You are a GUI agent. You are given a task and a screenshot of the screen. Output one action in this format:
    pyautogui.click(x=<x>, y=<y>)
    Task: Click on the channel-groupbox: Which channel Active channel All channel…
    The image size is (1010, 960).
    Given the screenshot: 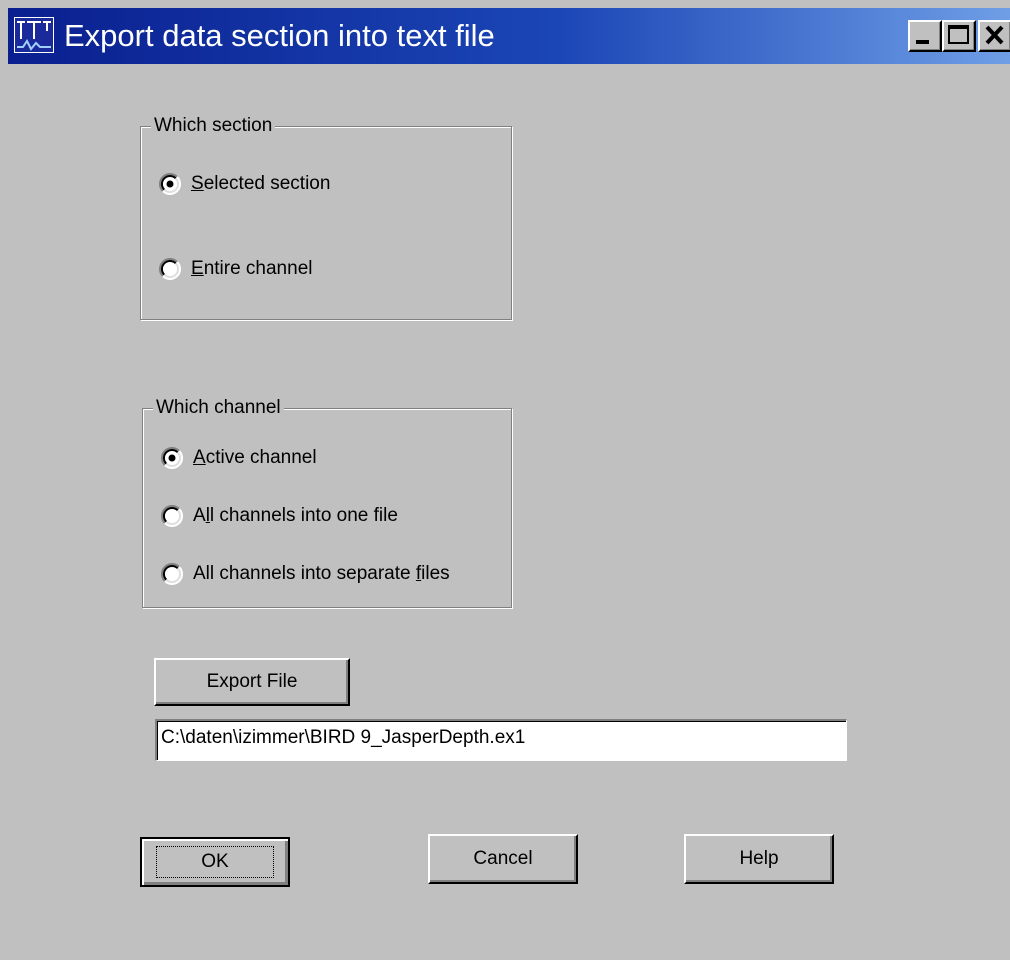 What is the action you would take?
    pyautogui.click(x=327, y=502)
    